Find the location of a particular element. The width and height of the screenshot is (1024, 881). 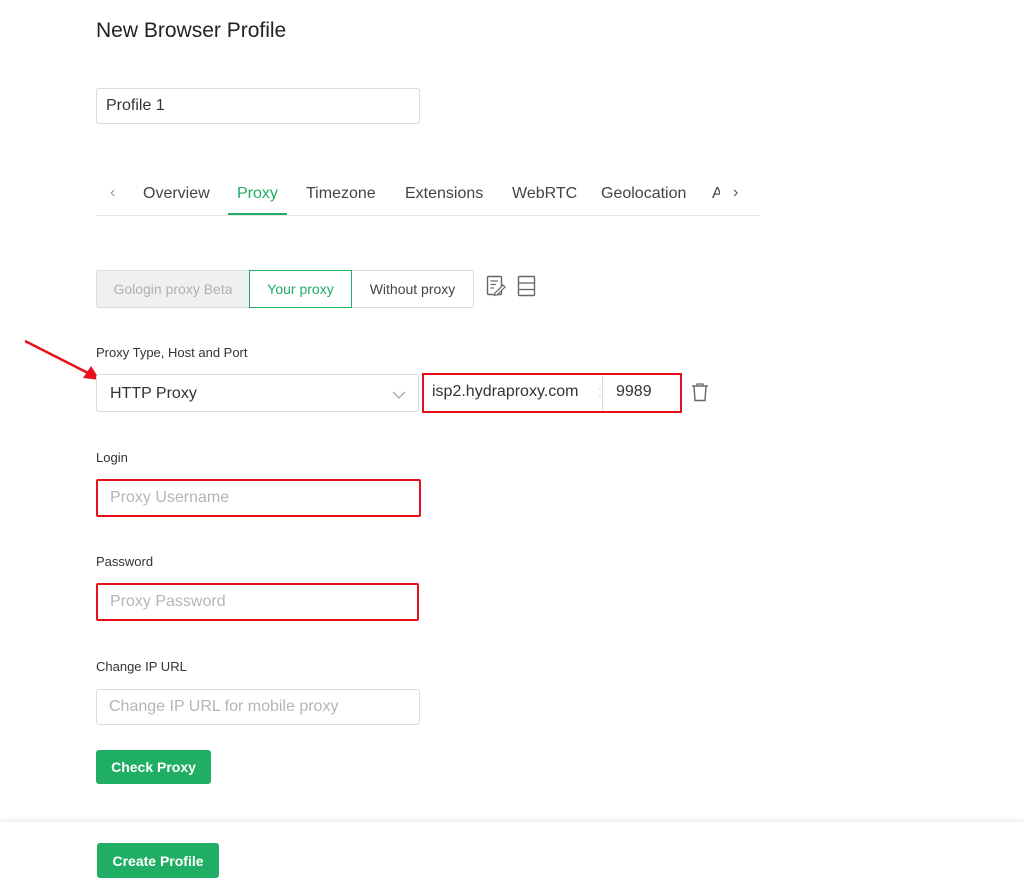

proxy-type-value: HTTP Proxy is located at coordinates (153, 393).